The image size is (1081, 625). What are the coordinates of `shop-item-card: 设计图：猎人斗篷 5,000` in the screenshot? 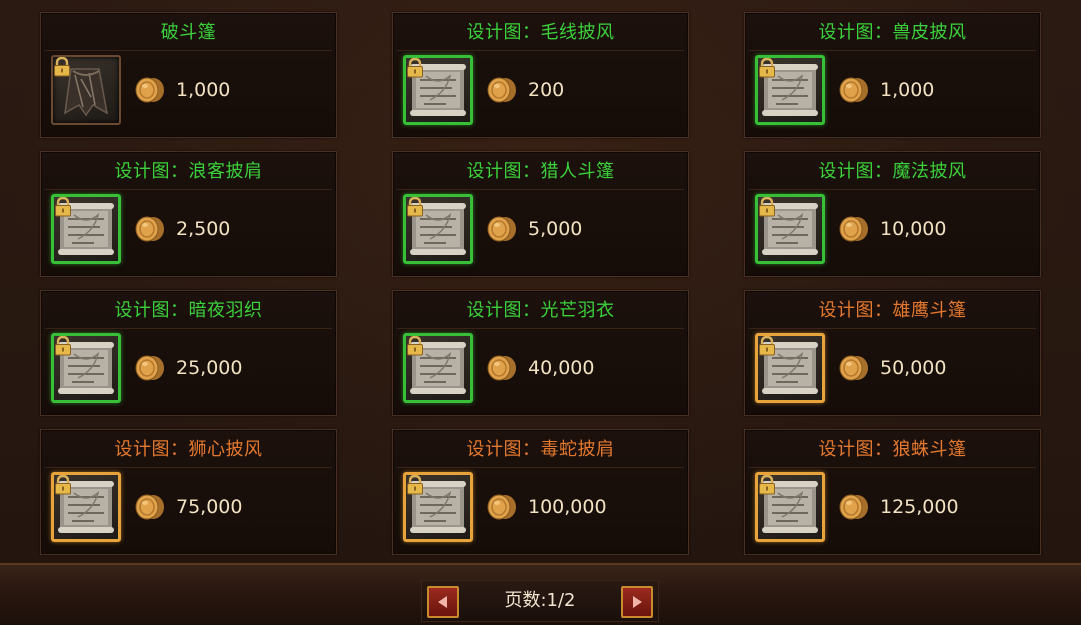 It's located at (540, 214).